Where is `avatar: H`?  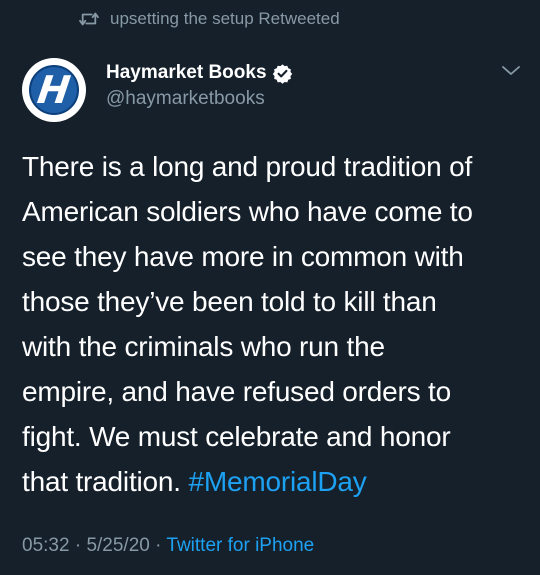 avatar: H is located at coordinates (54, 90).